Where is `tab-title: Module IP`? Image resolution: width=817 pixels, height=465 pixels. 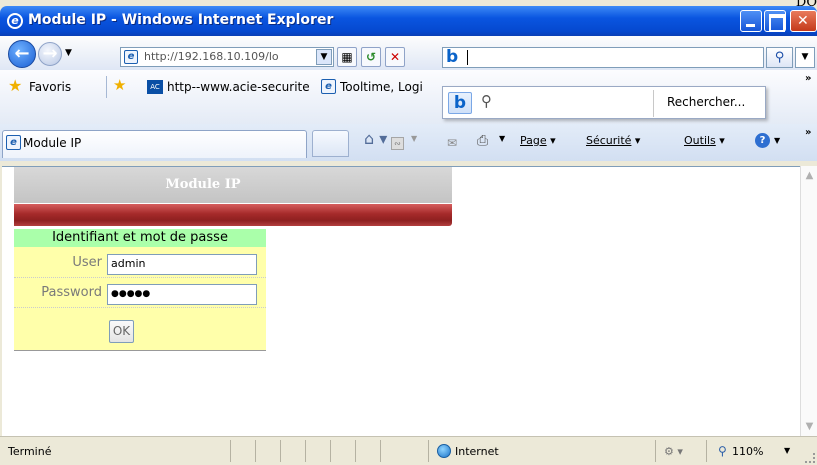
tab-title: Module IP is located at coordinates (52, 143).